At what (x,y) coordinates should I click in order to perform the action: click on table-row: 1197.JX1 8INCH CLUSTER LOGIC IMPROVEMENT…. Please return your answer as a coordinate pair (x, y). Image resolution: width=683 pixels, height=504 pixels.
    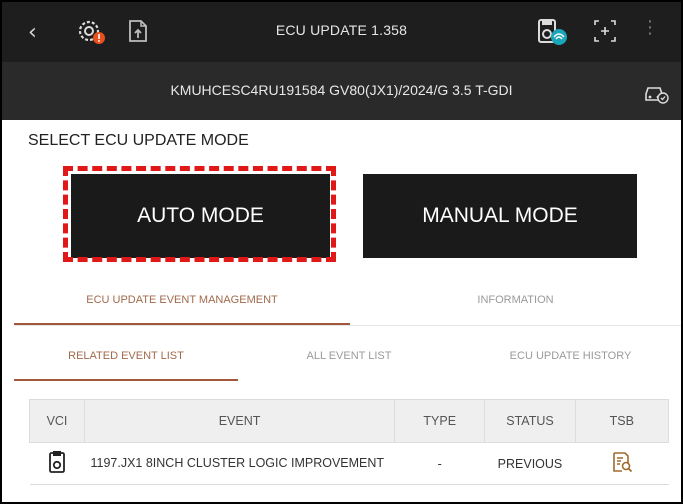
    Looking at the image, I should click on (349, 463).